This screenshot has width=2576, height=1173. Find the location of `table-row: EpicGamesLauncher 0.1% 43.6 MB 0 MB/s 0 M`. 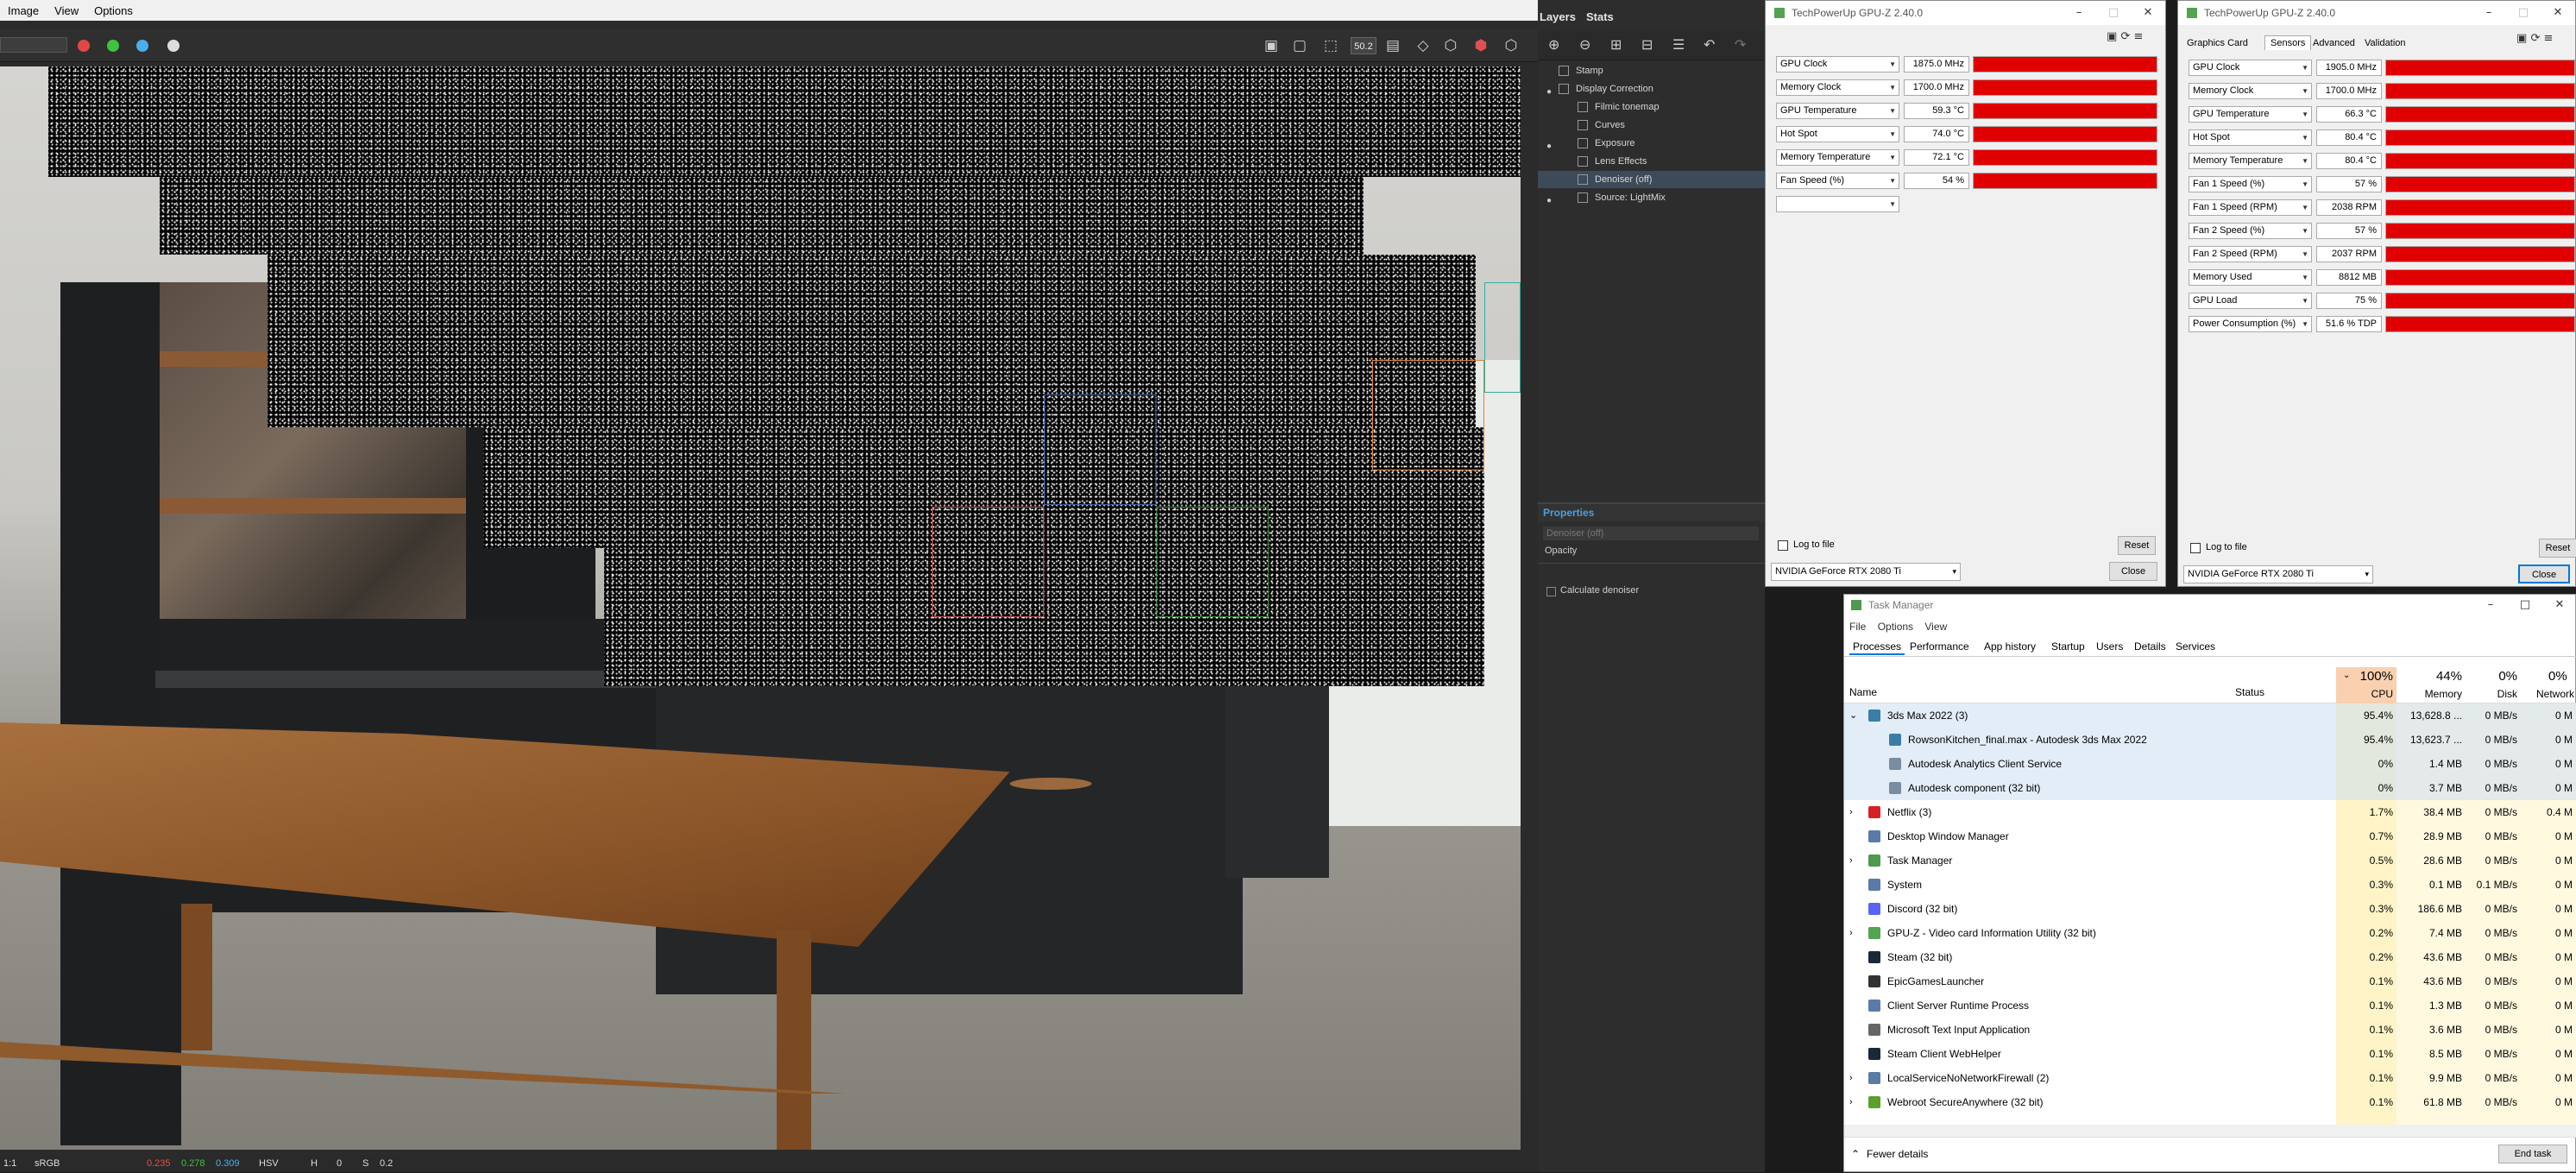

table-row: EpicGamesLauncher 0.1% 43.6 MB 0 MB/s 0 M is located at coordinates (2210, 981).